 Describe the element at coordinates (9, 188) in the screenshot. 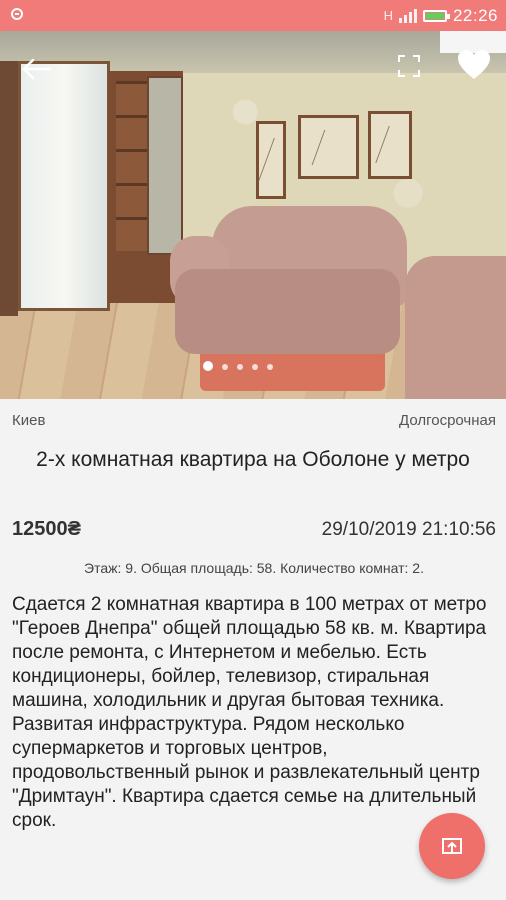

I see `photo-shelf` at that location.